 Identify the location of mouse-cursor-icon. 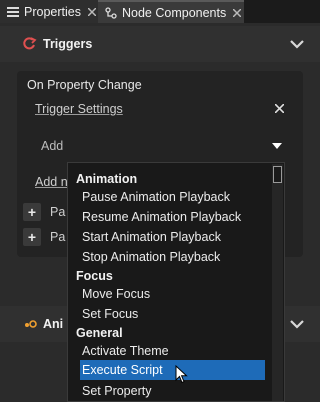
(182, 374).